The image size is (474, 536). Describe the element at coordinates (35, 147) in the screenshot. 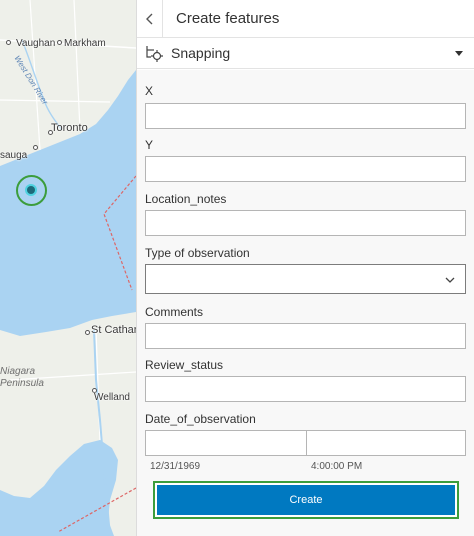

I see `city-dot-mississauga` at that location.